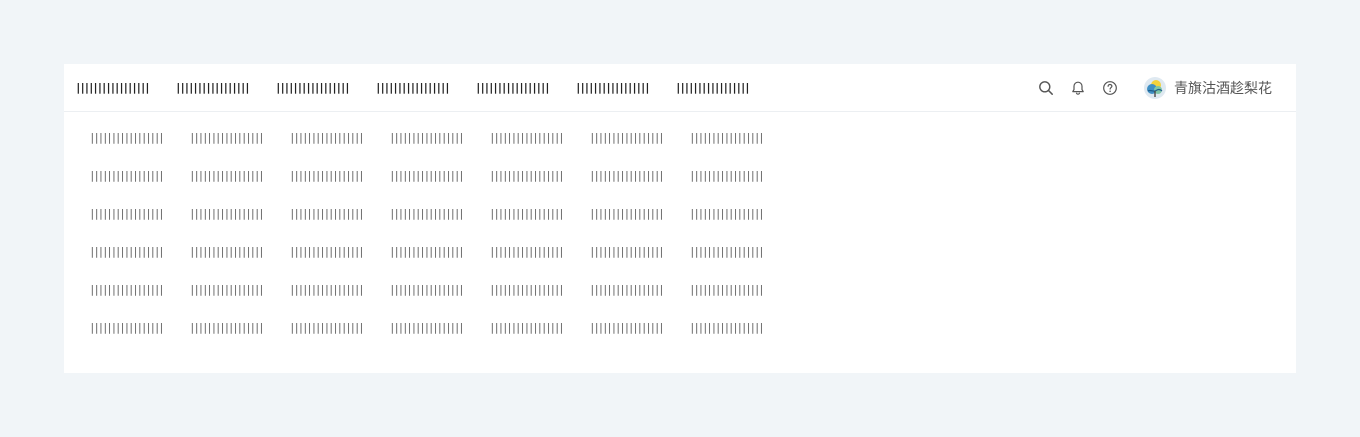  Describe the element at coordinates (512, 88) in the screenshot. I see `nav-item-5: |||||||||||||||||` at that location.